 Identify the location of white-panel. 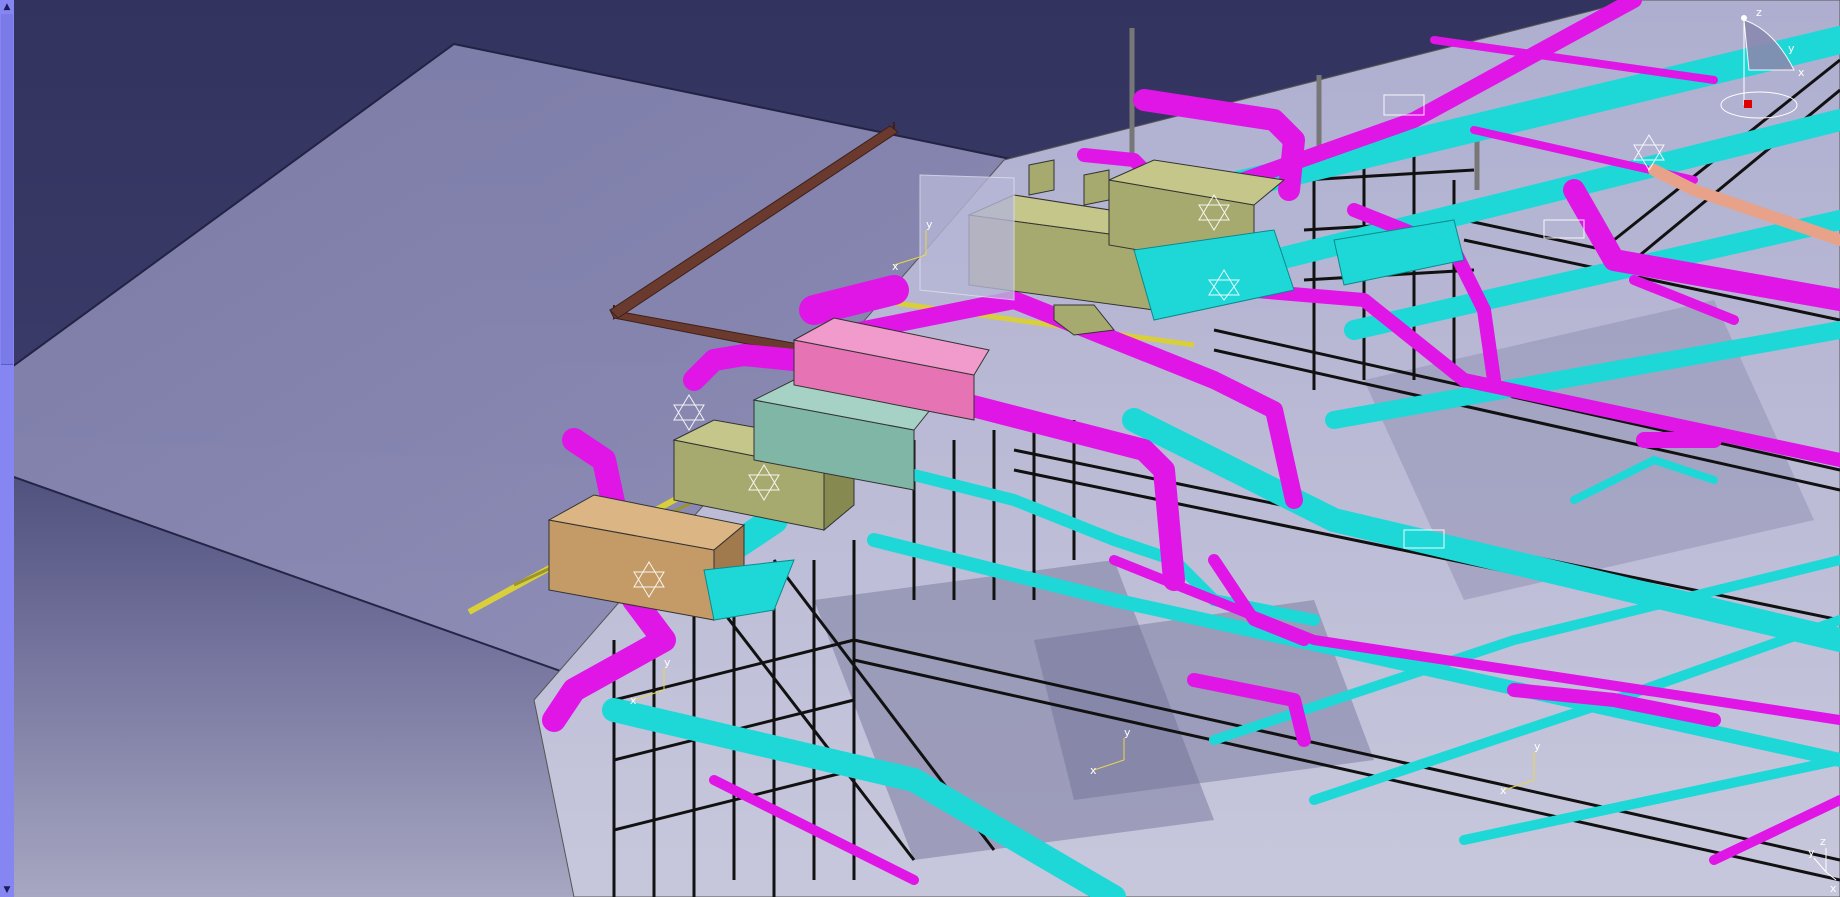
(967, 237).